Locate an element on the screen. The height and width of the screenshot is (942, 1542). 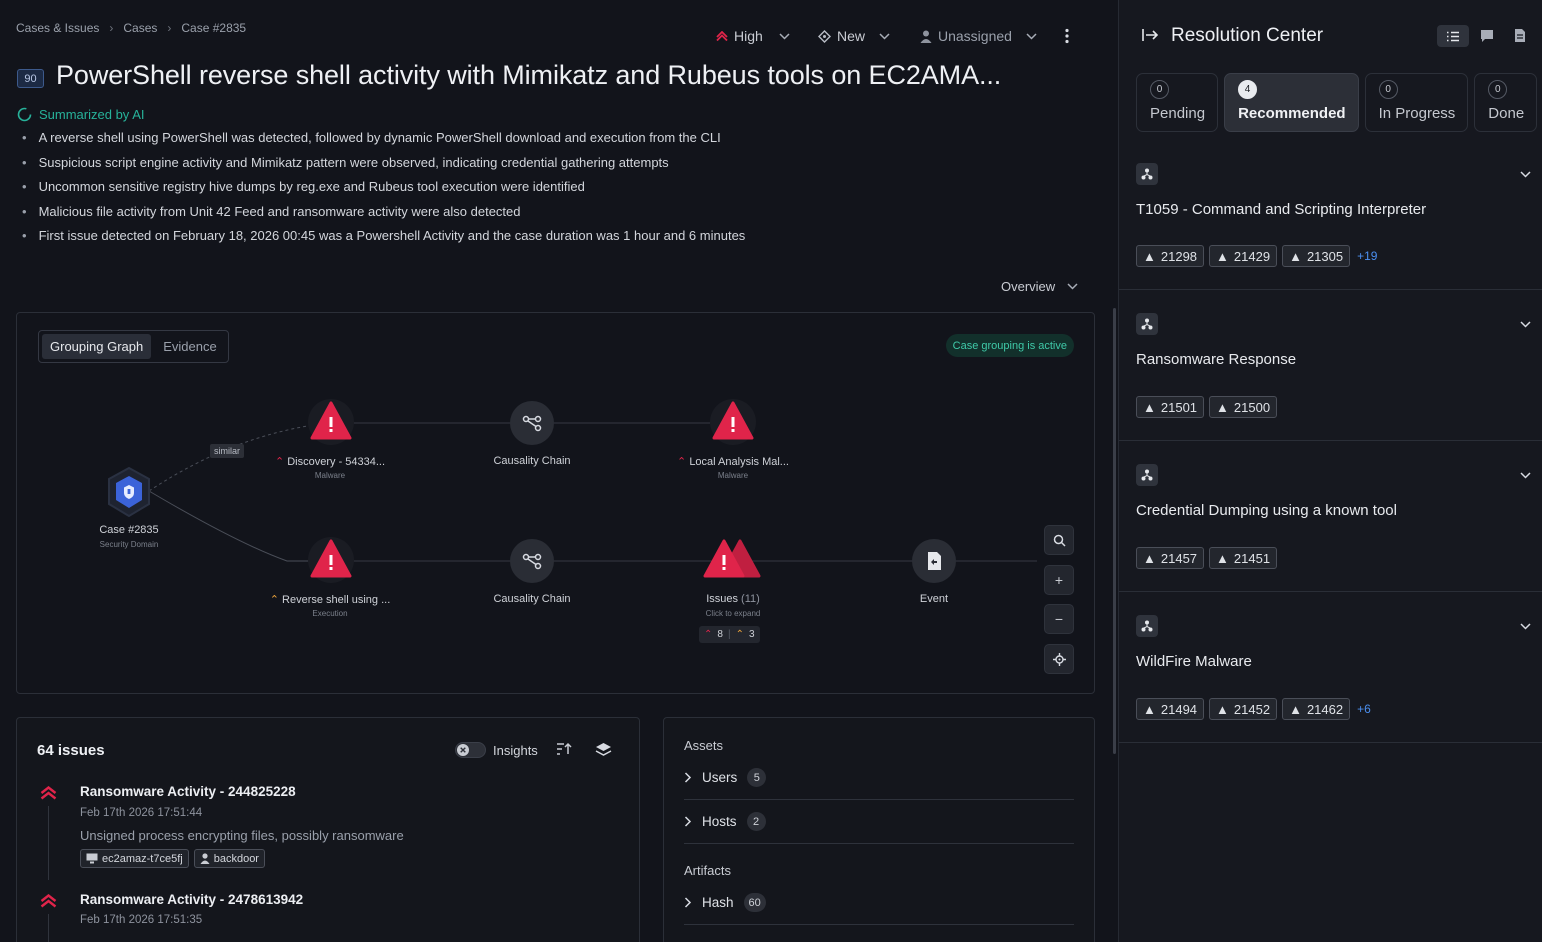
issue-tags: ec2amaz-t7ce5fj backdoor is located at coordinates (172, 858).